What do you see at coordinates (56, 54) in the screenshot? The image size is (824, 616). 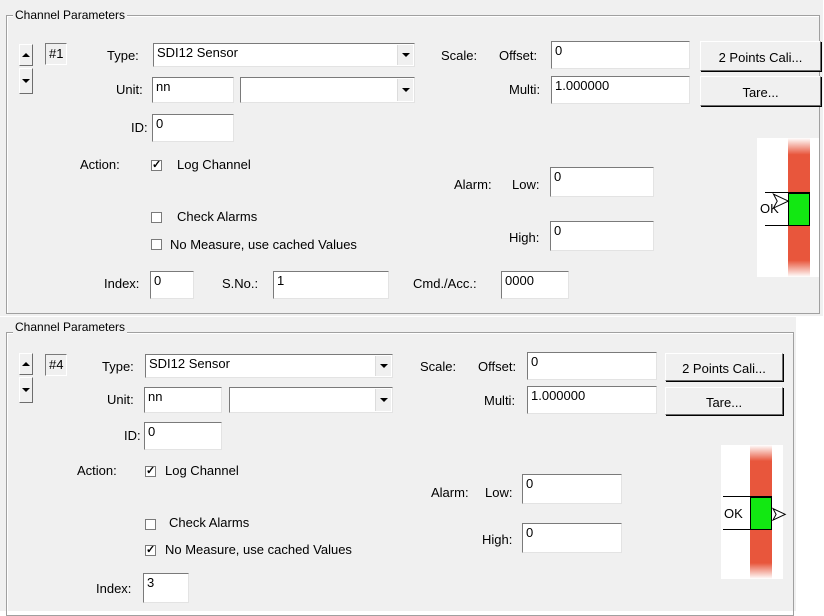 I see `channel-number: #1` at bounding box center [56, 54].